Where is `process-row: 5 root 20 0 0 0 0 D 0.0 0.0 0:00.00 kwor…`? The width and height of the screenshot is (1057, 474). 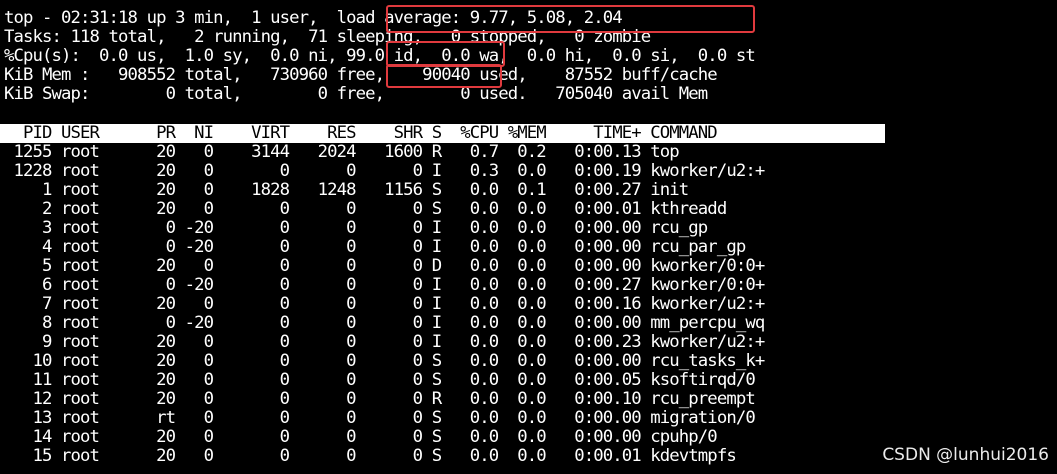 process-row: 5 root 20 0 0 0 0 D 0.0 0.0 0:00.00 kwor… is located at coordinates (384, 266).